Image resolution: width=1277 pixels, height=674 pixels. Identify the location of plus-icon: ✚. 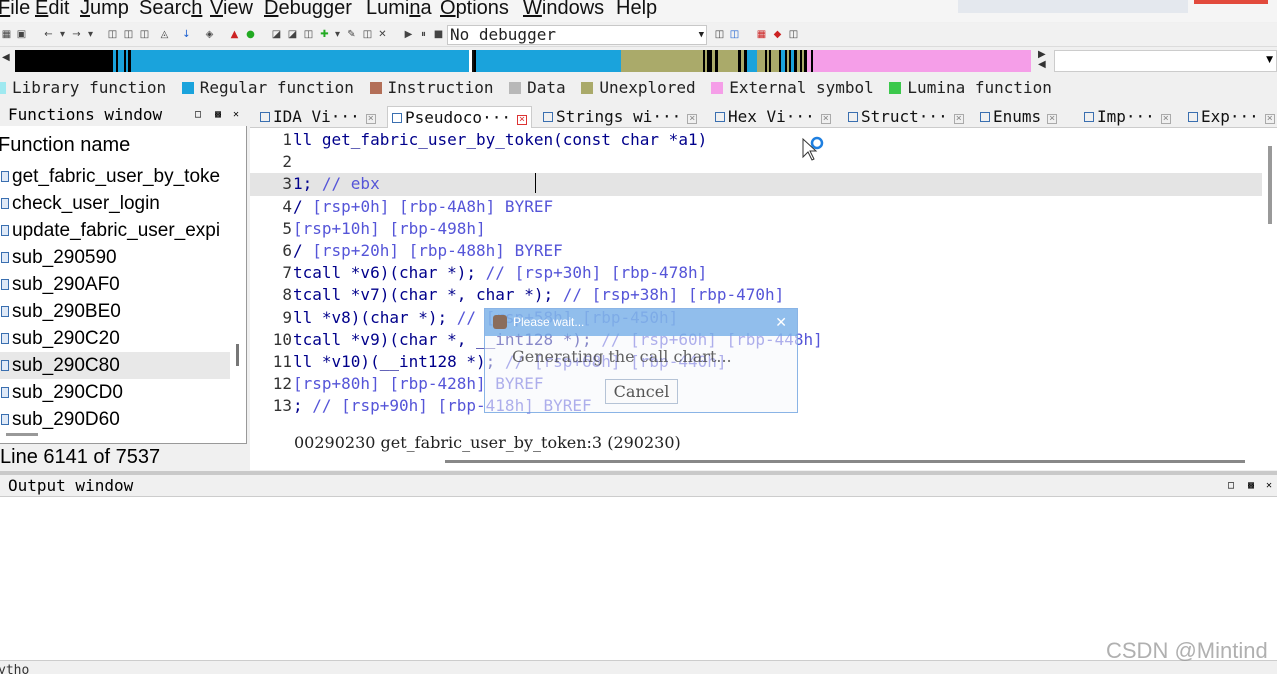
(324, 34).